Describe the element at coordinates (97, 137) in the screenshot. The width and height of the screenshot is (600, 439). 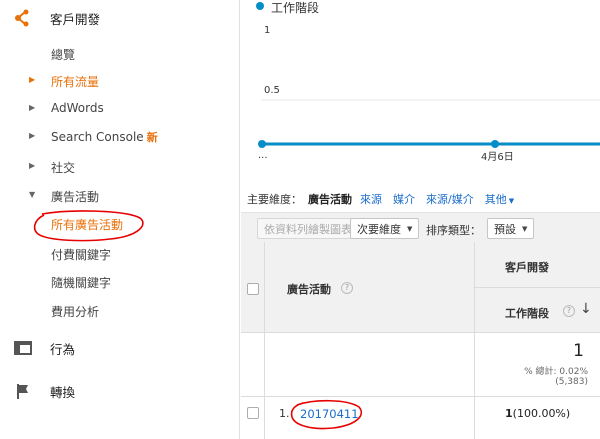
I see `sidebar-item-text: Search Console` at that location.